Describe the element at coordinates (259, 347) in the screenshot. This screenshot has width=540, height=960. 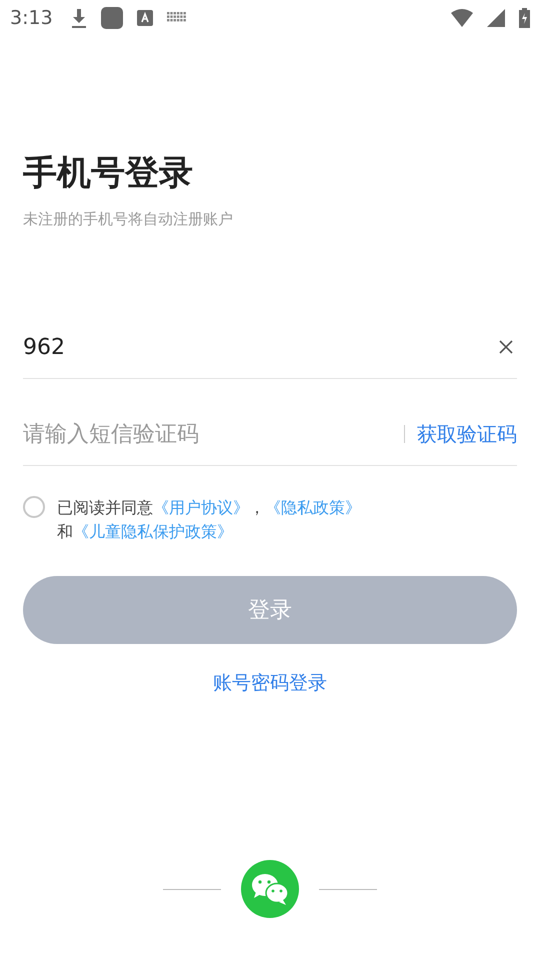
I see `phone-field: 962` at that location.